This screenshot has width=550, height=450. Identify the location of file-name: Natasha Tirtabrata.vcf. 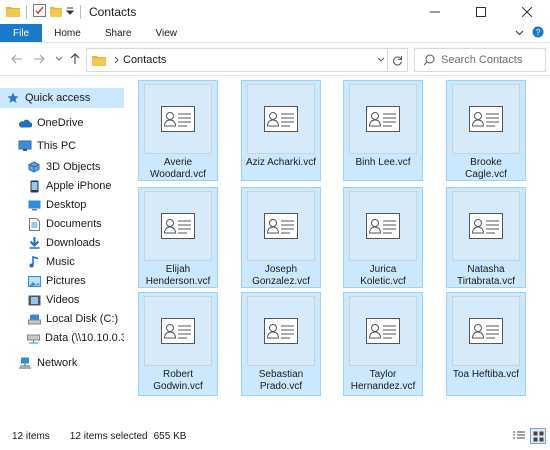
(486, 275).